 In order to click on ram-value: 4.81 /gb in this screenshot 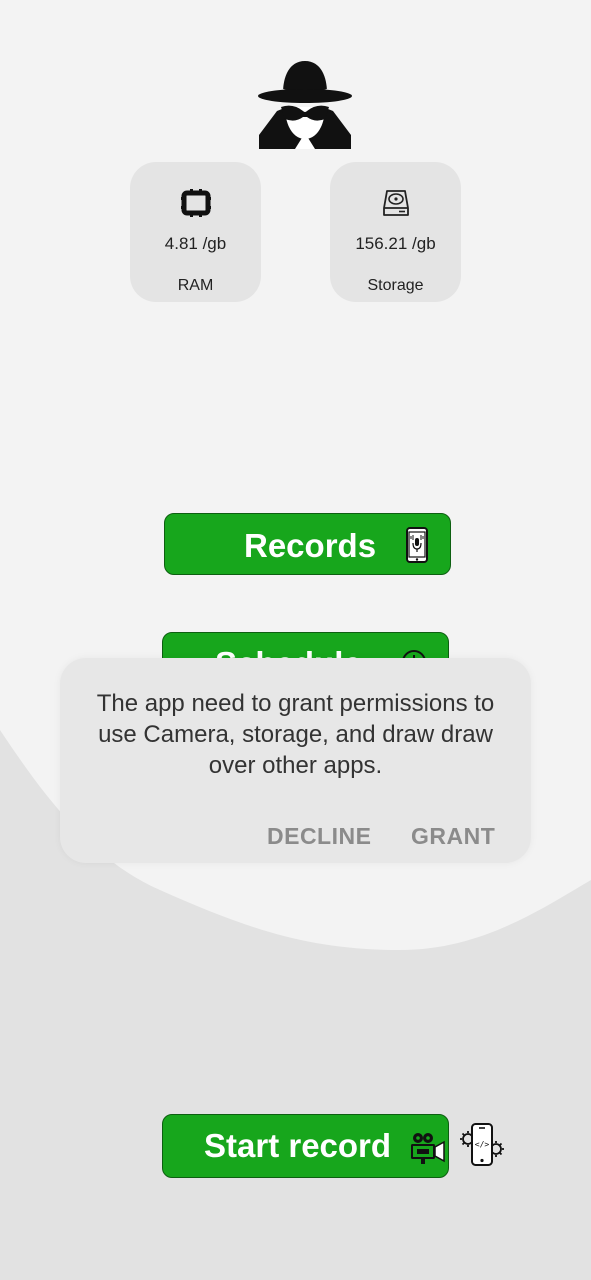, I will do `click(195, 243)`.